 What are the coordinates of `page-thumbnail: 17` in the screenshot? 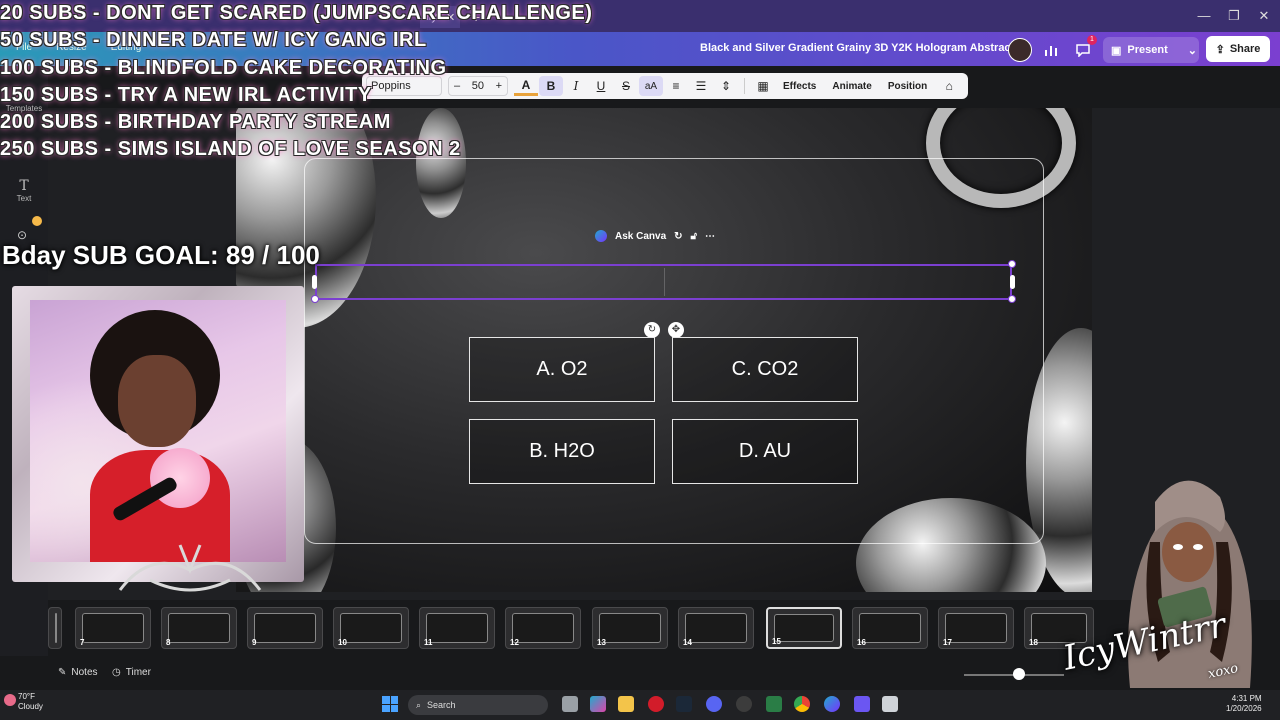 It's located at (976, 628).